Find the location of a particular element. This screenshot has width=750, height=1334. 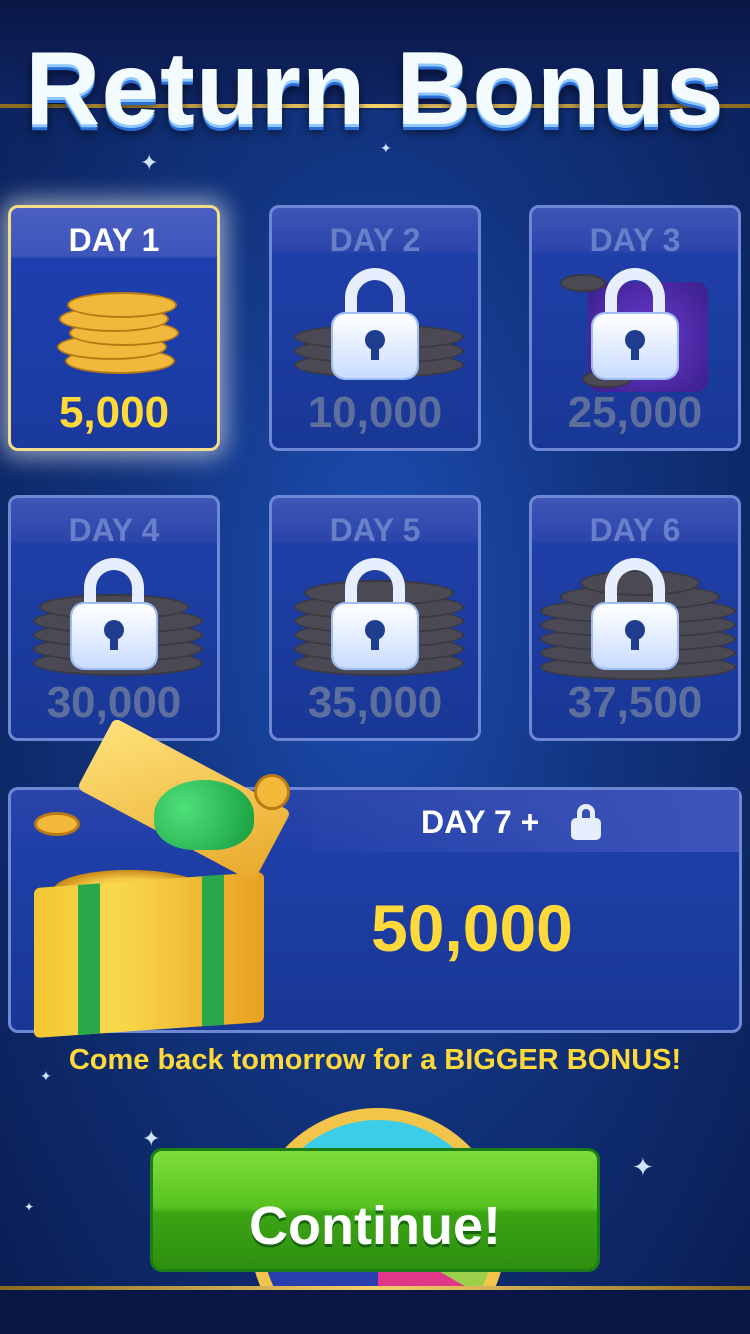

day-amount: 5,000 is located at coordinates (114, 412).